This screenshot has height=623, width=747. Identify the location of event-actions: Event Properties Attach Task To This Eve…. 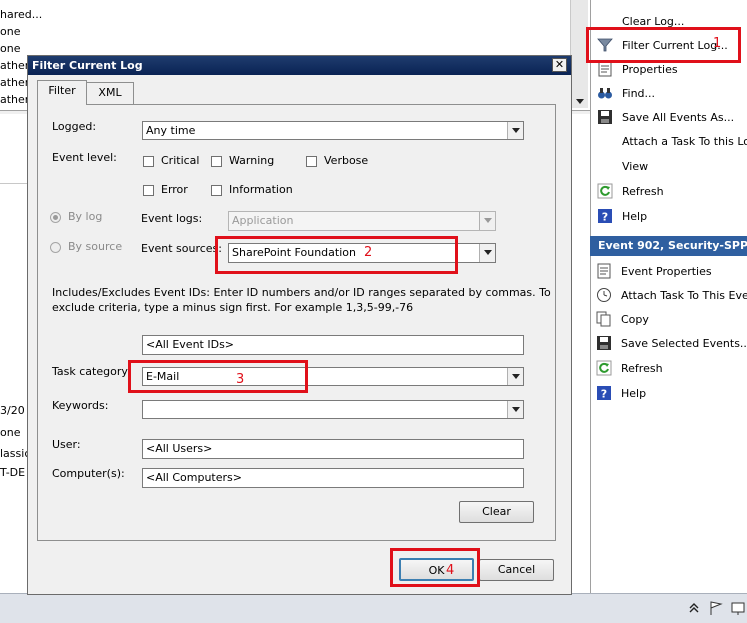
(668, 424).